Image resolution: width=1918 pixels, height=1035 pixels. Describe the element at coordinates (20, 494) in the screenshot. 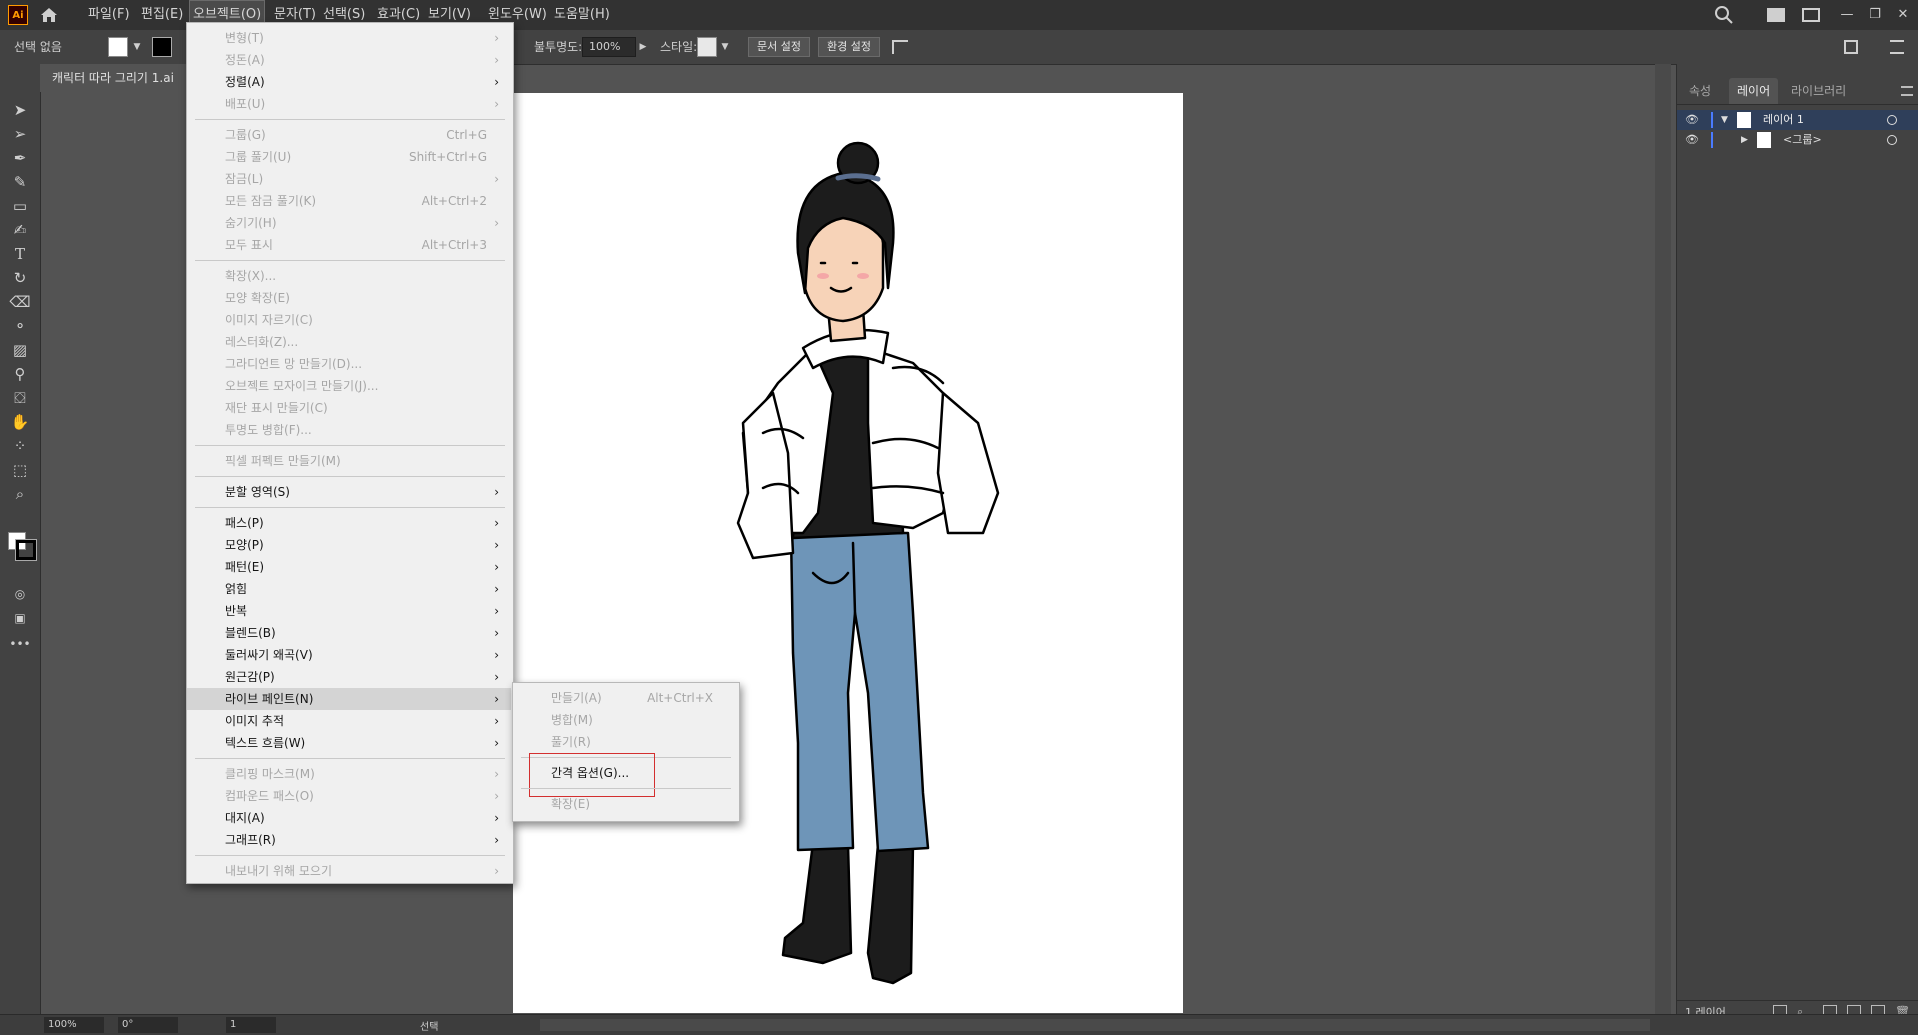

I see `zoom-tool-icon: ⌕` at that location.